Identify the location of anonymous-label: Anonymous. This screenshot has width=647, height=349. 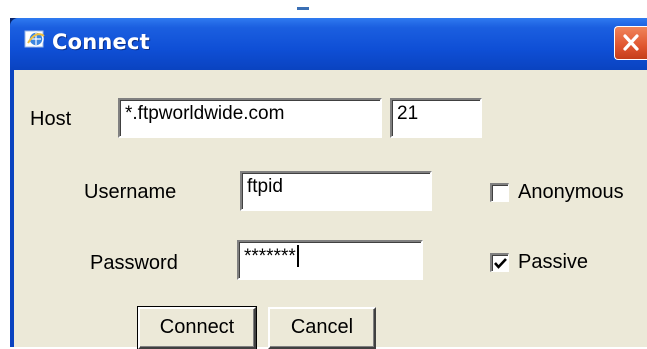
(571, 192).